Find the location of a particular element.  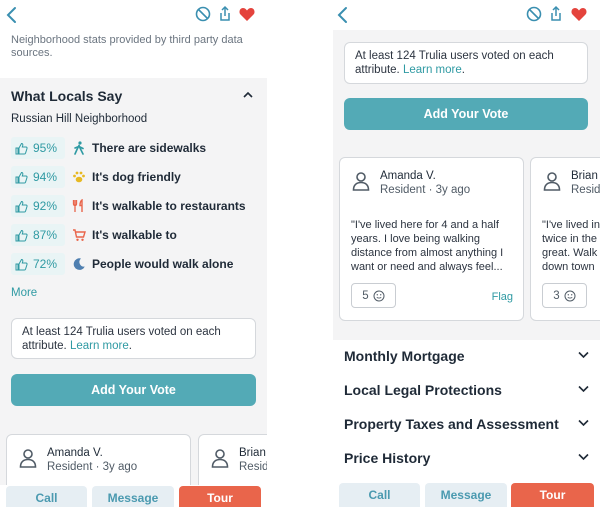

percent-value: 95% is located at coordinates (45, 148).